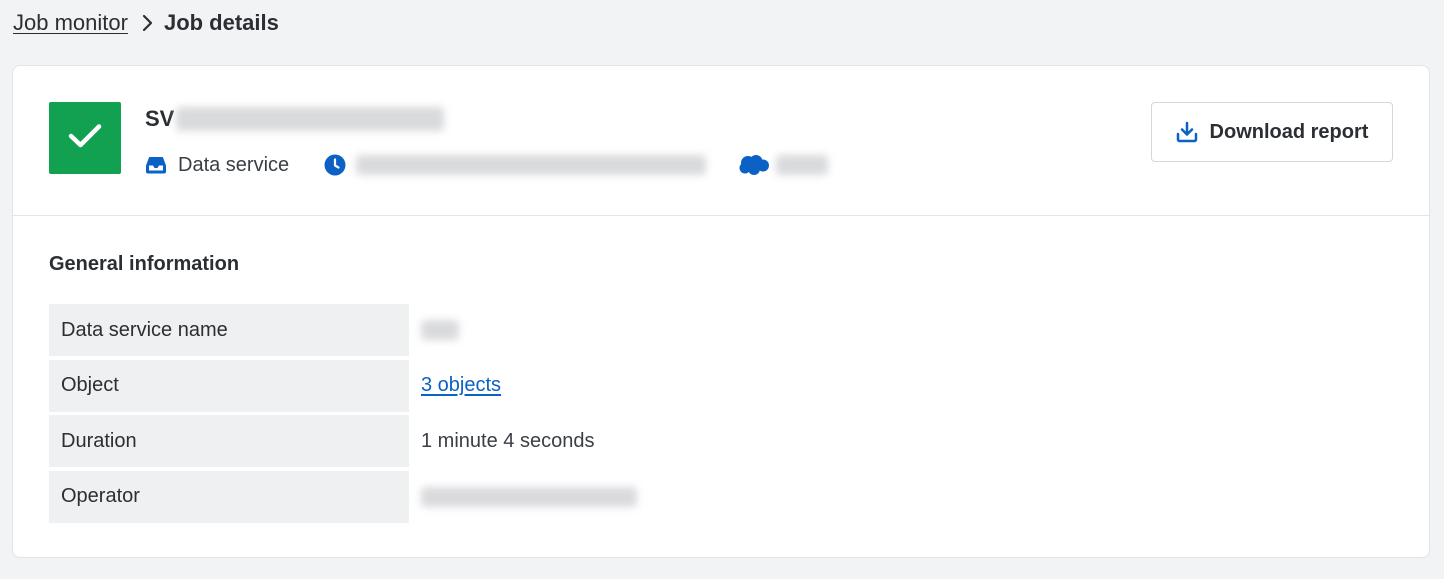  I want to click on job-connector, so click(783, 165).